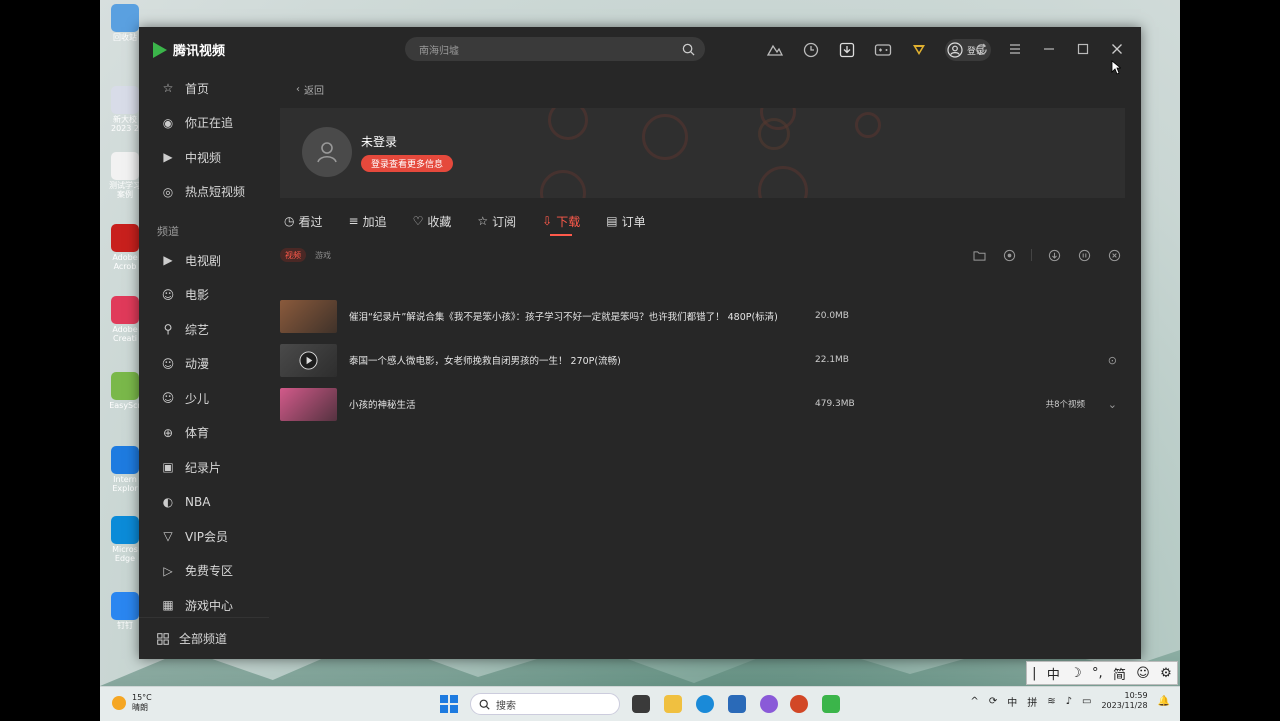 The image size is (1280, 721). Describe the element at coordinates (545, 704) in the screenshot. I see `taskbar-search: 搜索` at that location.